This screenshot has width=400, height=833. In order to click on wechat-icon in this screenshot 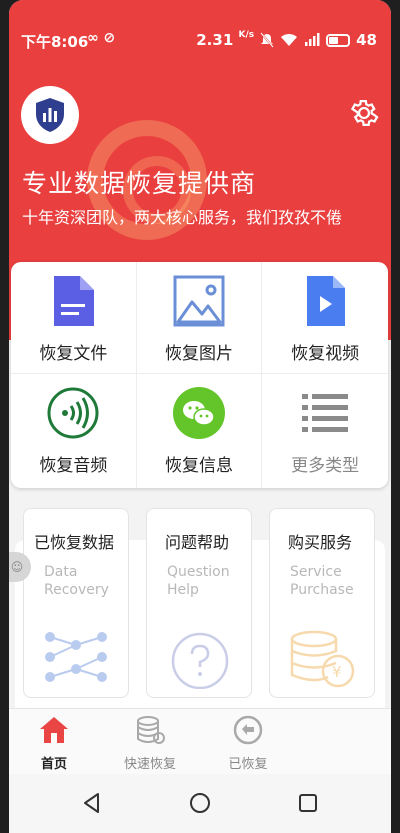, I will do `click(198, 413)`.